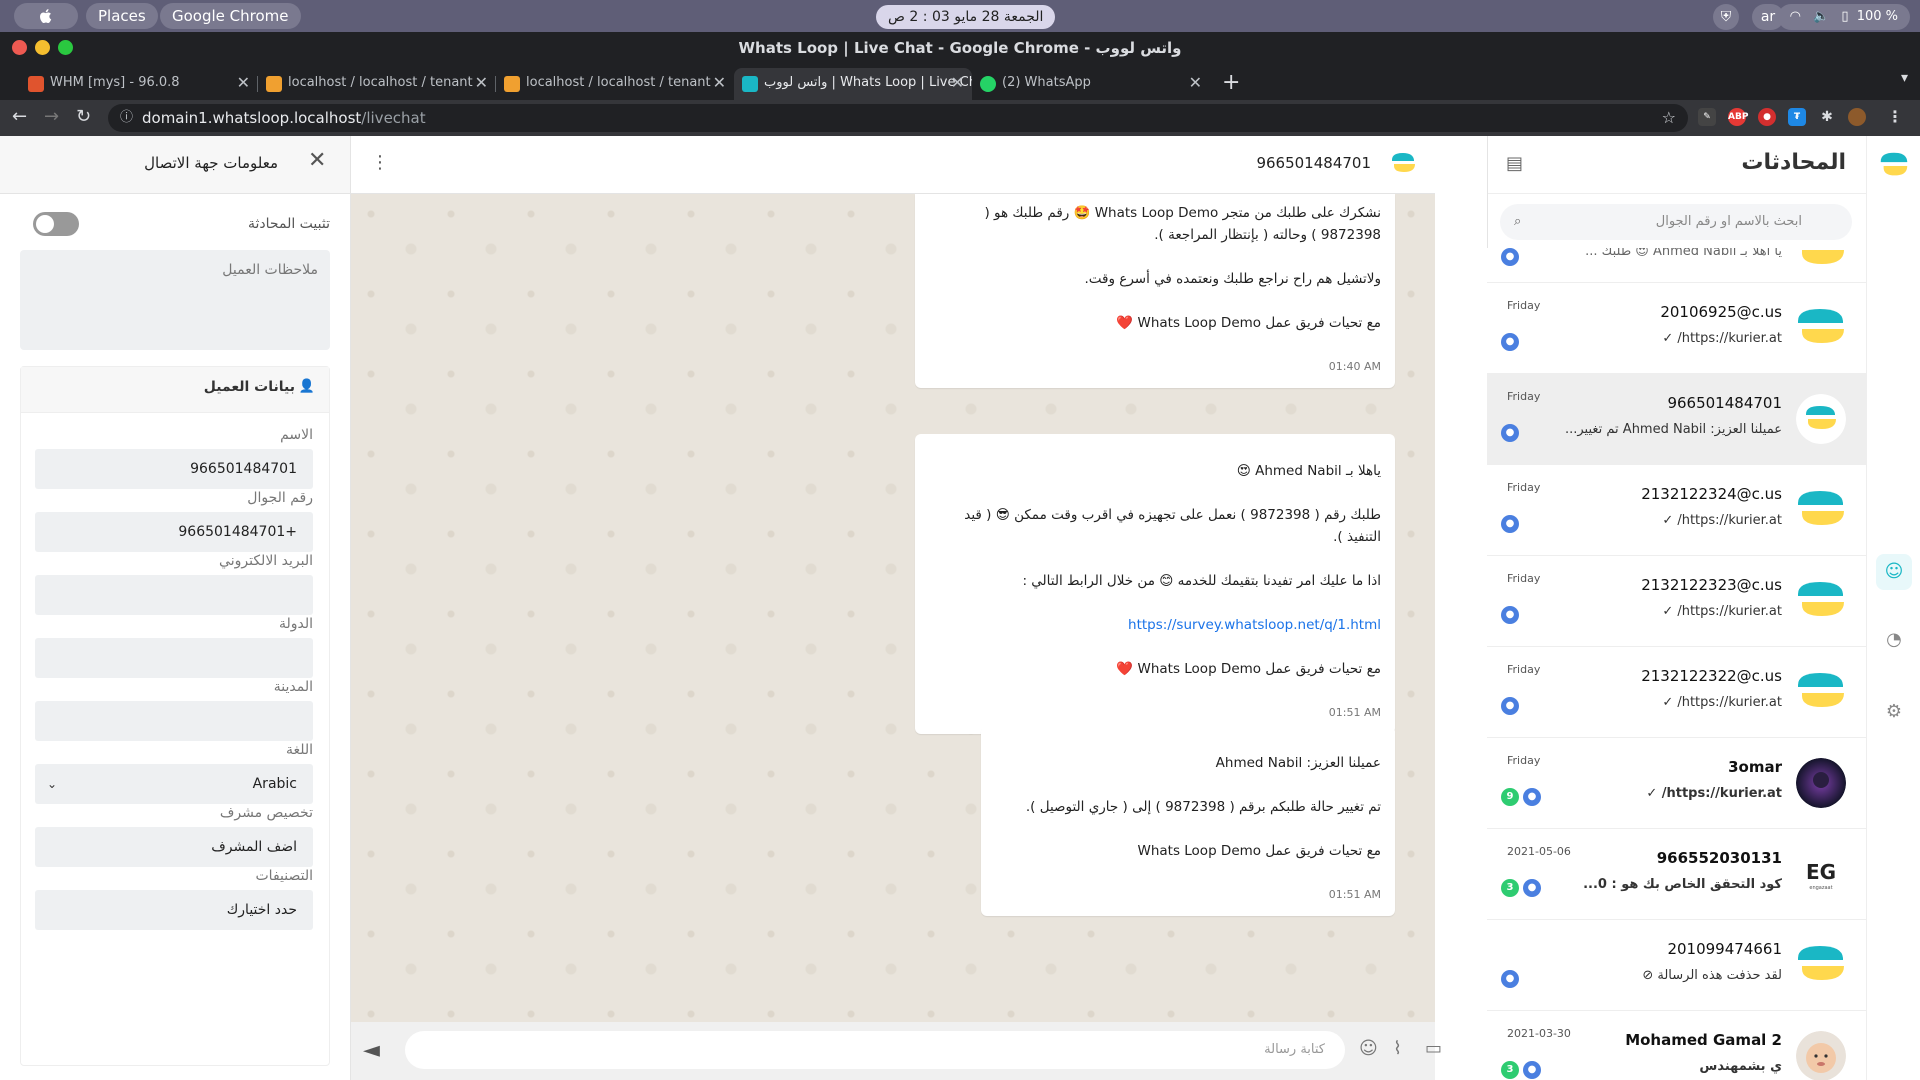 The width and height of the screenshot is (1920, 1080). What do you see at coordinates (1403, 165) in the screenshot?
I see `chat-contact-avatar` at bounding box center [1403, 165].